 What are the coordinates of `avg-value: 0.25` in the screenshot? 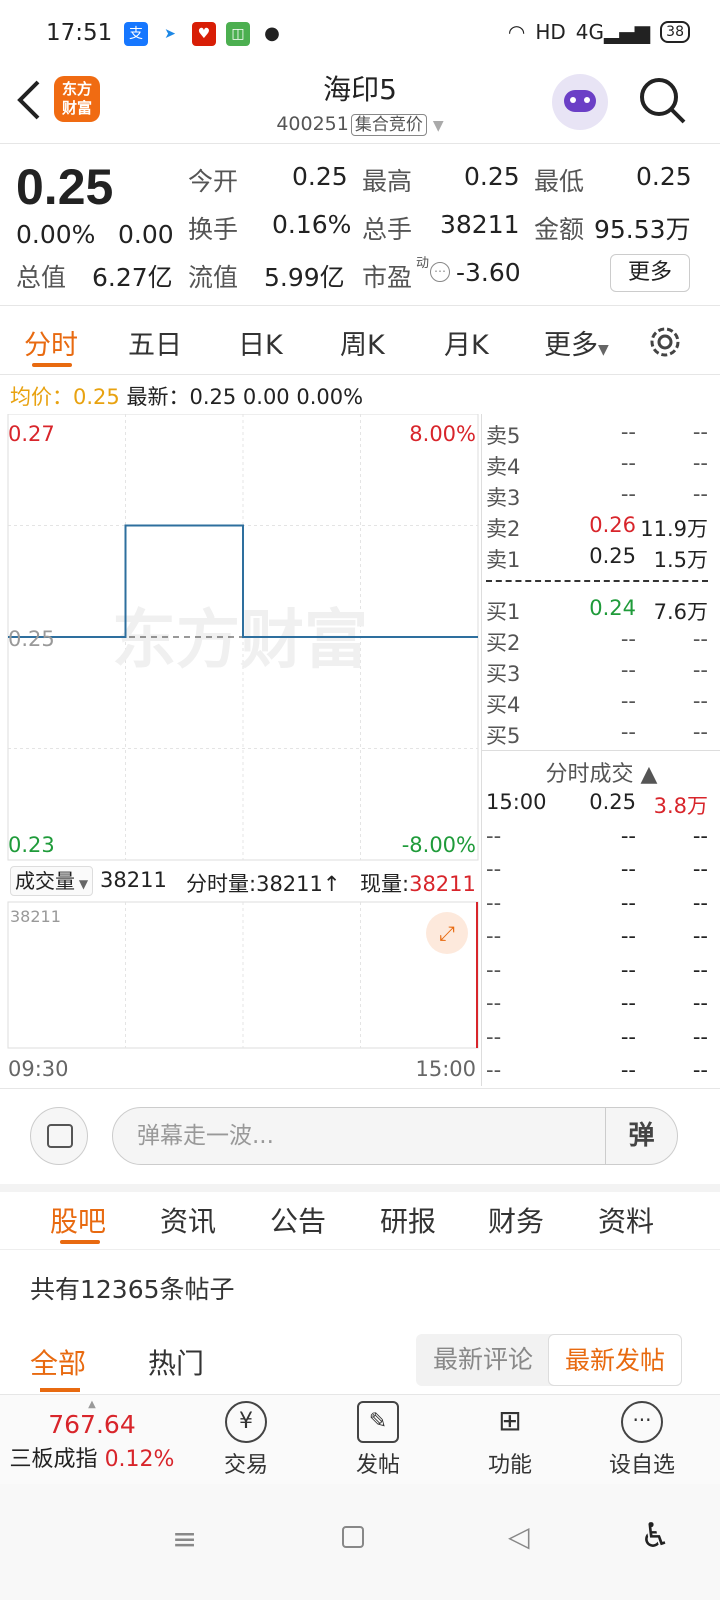 It's located at (96, 397).